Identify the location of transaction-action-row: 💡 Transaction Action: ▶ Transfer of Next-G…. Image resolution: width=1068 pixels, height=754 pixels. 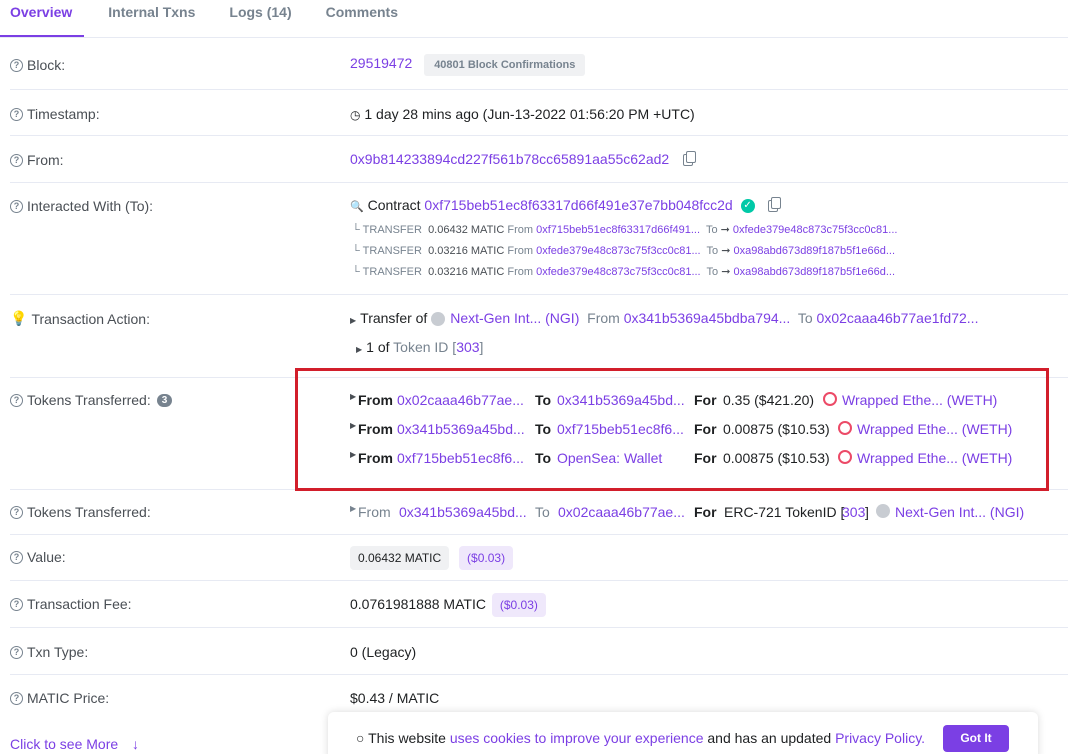
(539, 336).